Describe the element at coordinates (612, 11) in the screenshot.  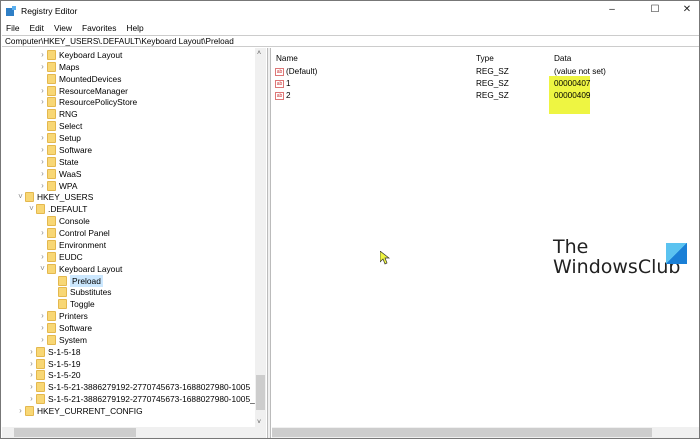
I see `minimize-button: –` at that location.